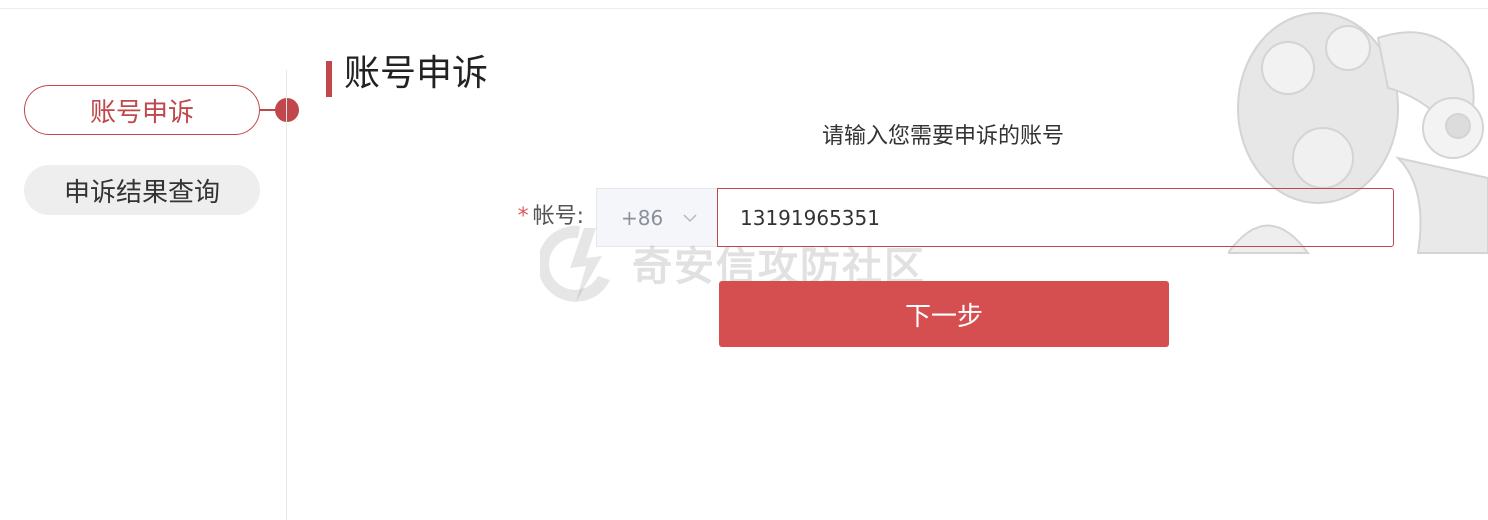 The width and height of the screenshot is (1488, 520). I want to click on active-indicator-dot, so click(287, 110).